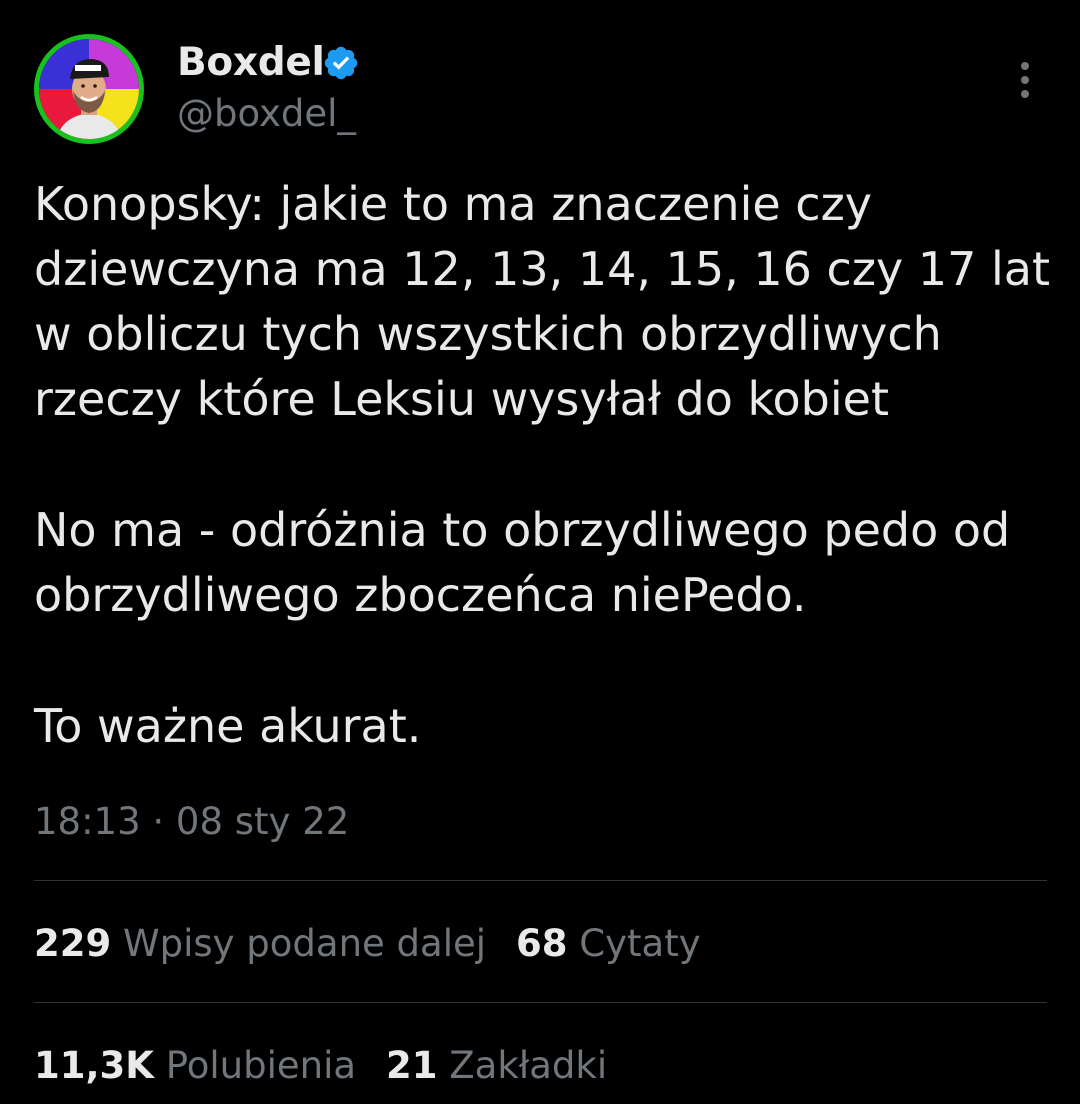 The height and width of the screenshot is (1104, 1080). Describe the element at coordinates (640, 943) in the screenshot. I see `quotes-label: Cytaty` at that location.